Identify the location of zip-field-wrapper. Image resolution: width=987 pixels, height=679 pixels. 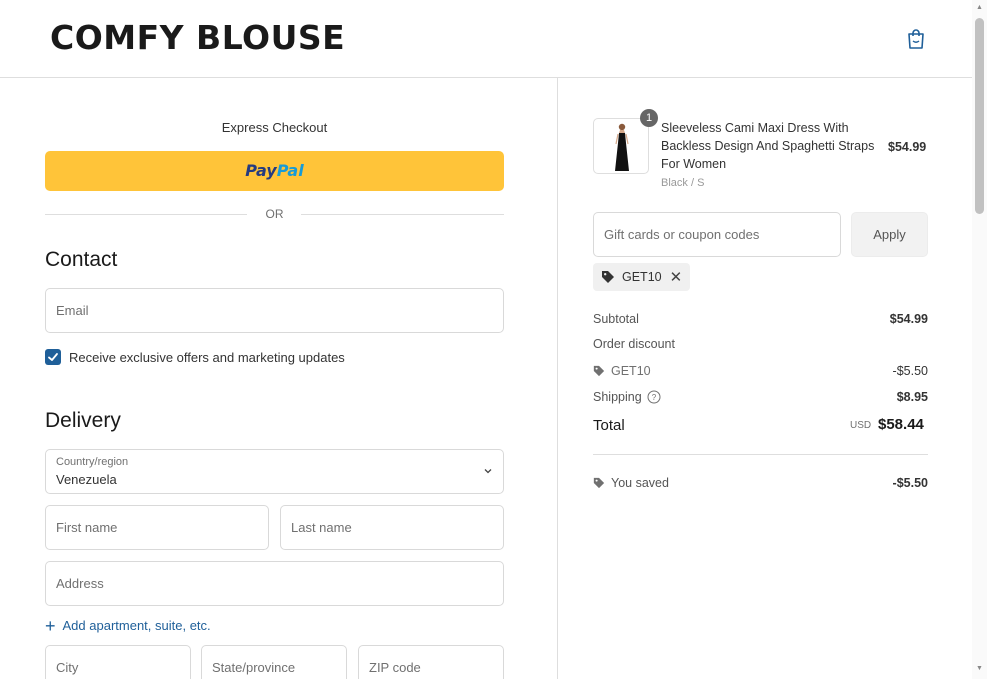
(431, 662).